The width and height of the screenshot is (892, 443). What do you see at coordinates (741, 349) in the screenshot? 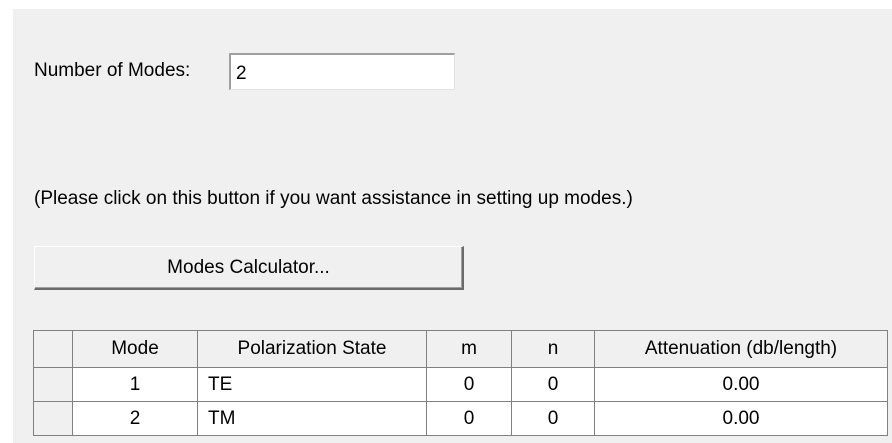
I see `column-header-attenuation: Attenuation (db/length)` at bounding box center [741, 349].